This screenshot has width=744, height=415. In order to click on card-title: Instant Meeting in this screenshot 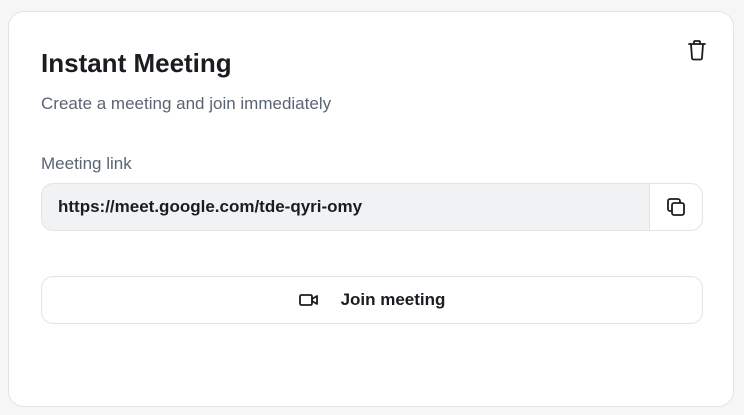, I will do `click(136, 63)`.